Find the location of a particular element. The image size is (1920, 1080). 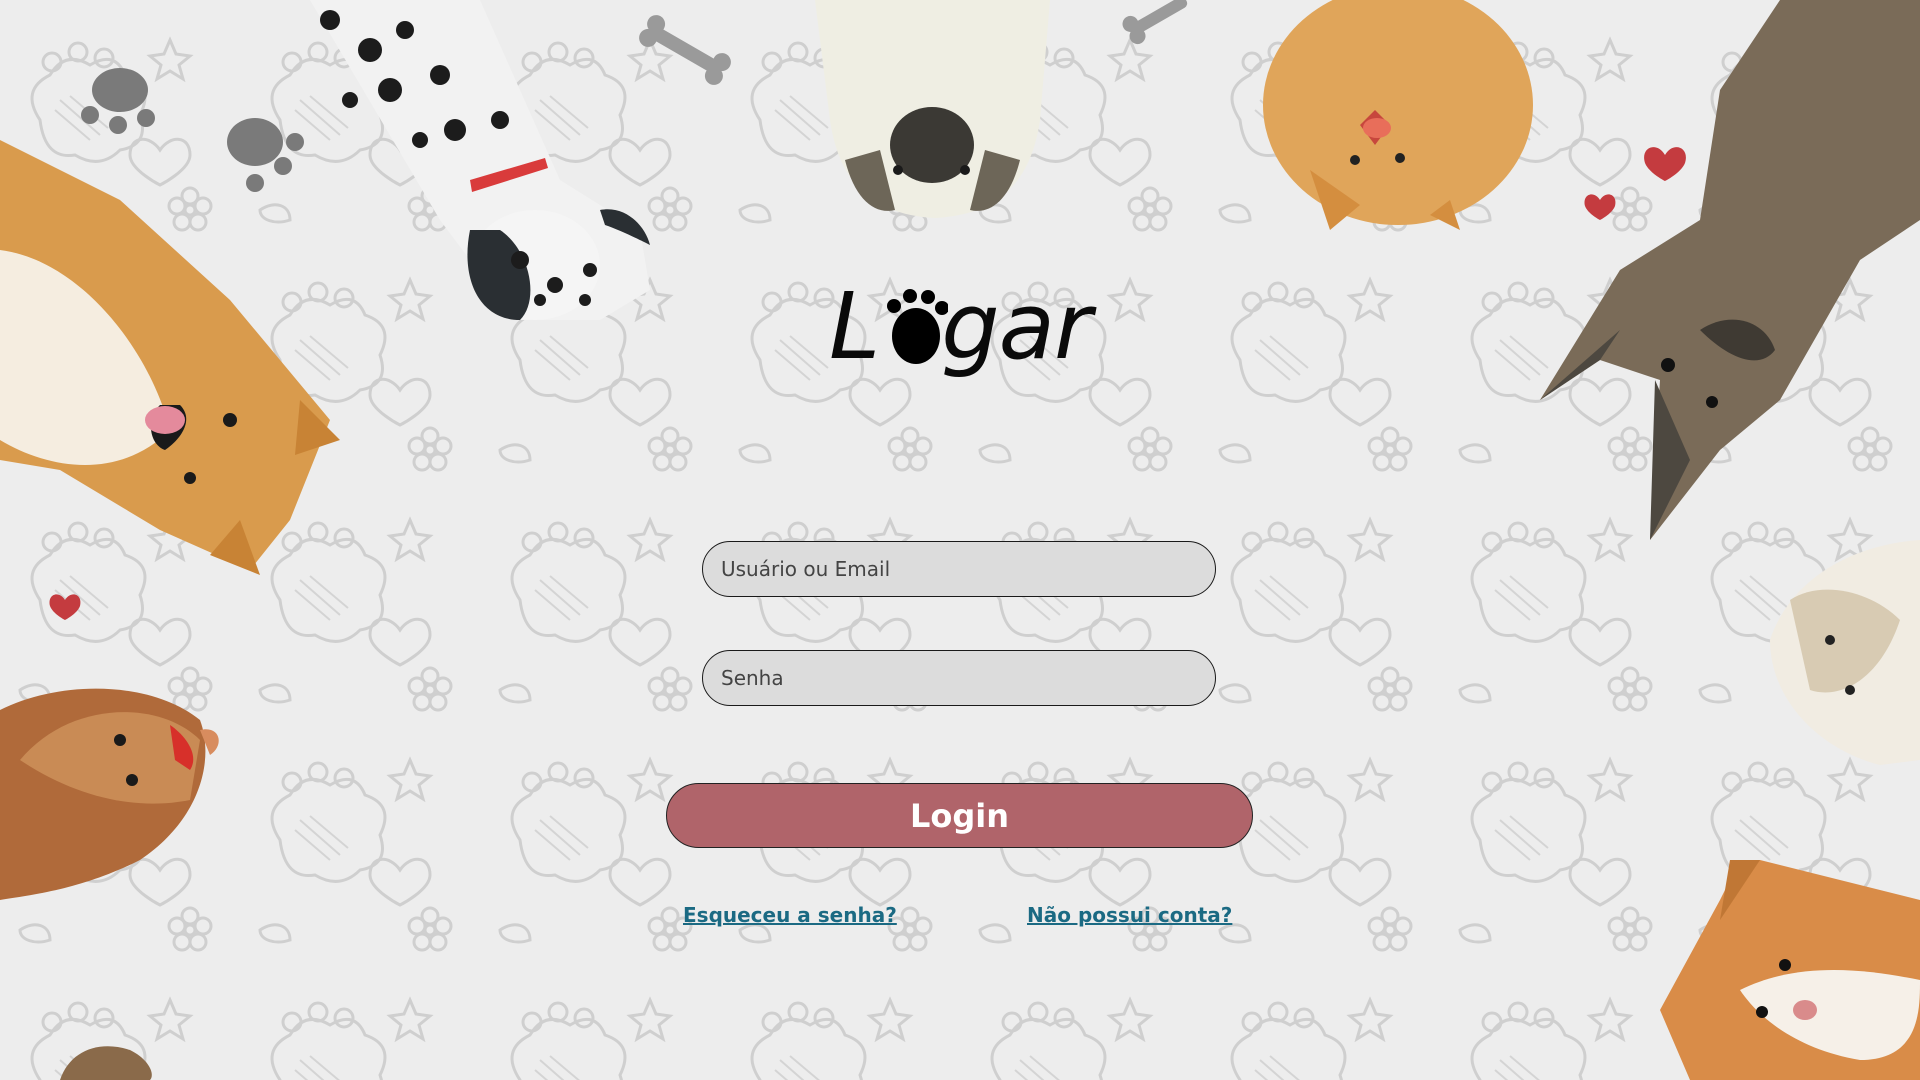

signup-link: Não possui conta? is located at coordinates (1129, 915).